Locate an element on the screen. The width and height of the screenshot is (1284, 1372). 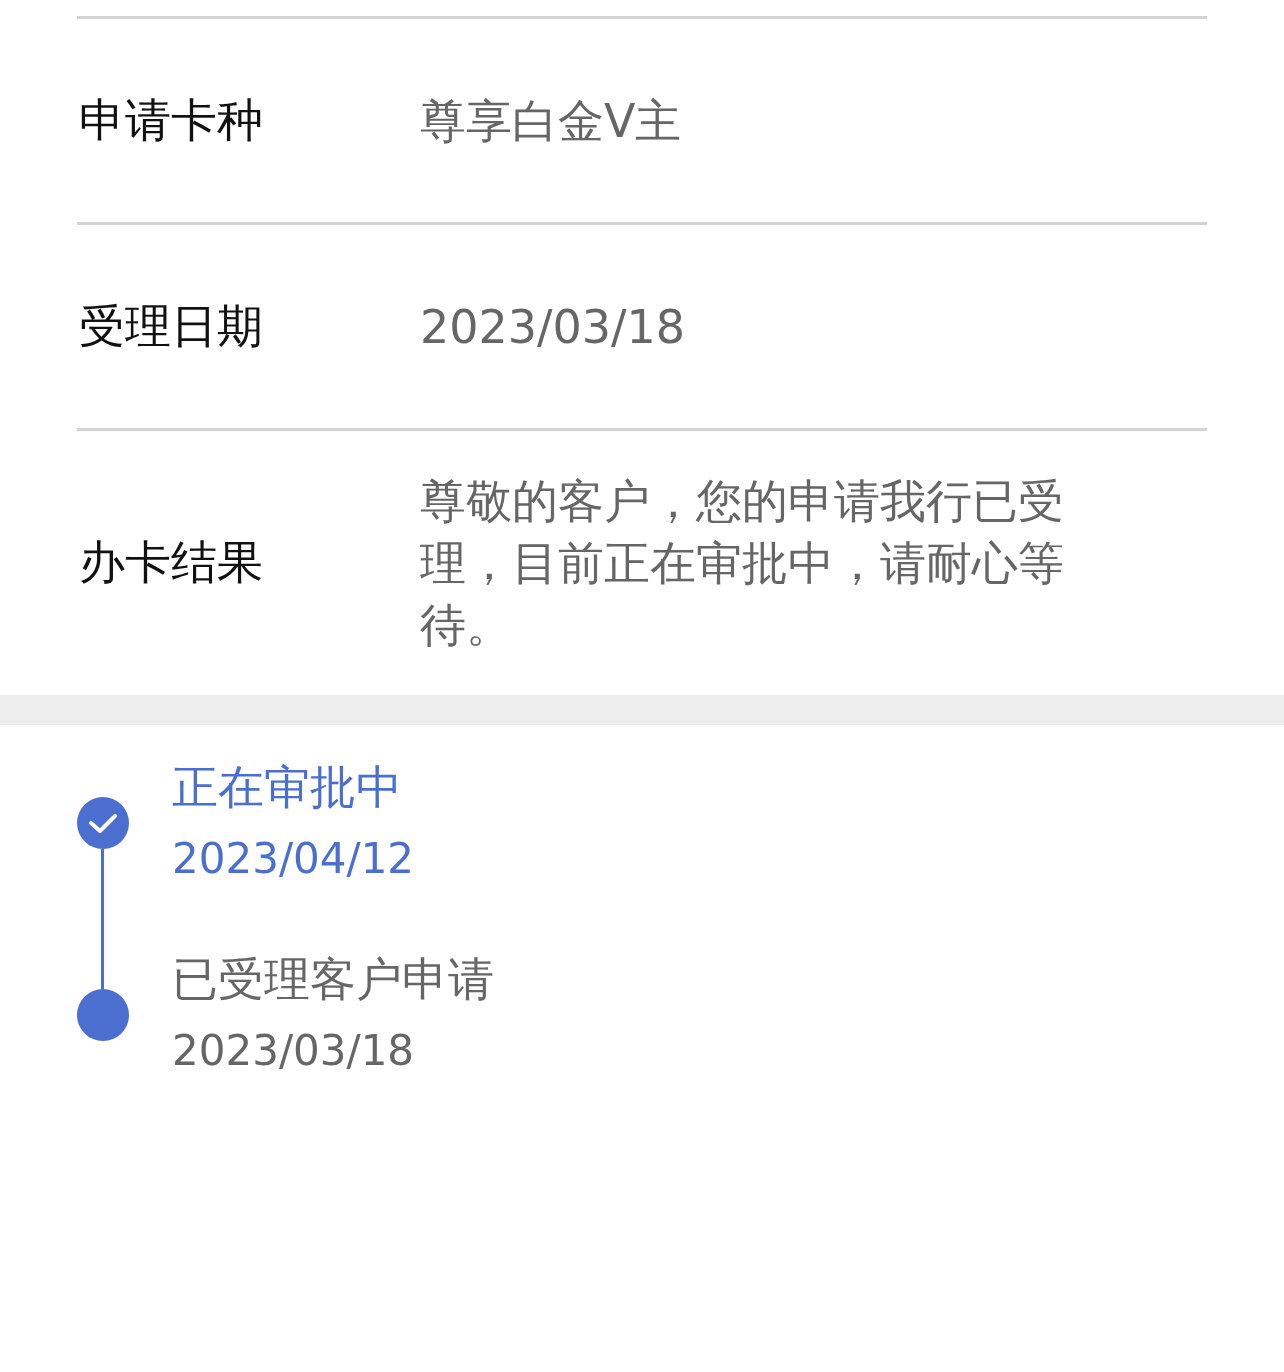
field-value: 尊敬的客户，您的申请我行已受理，目前正在审批中，请耐心等待。 is located at coordinates (742, 563).